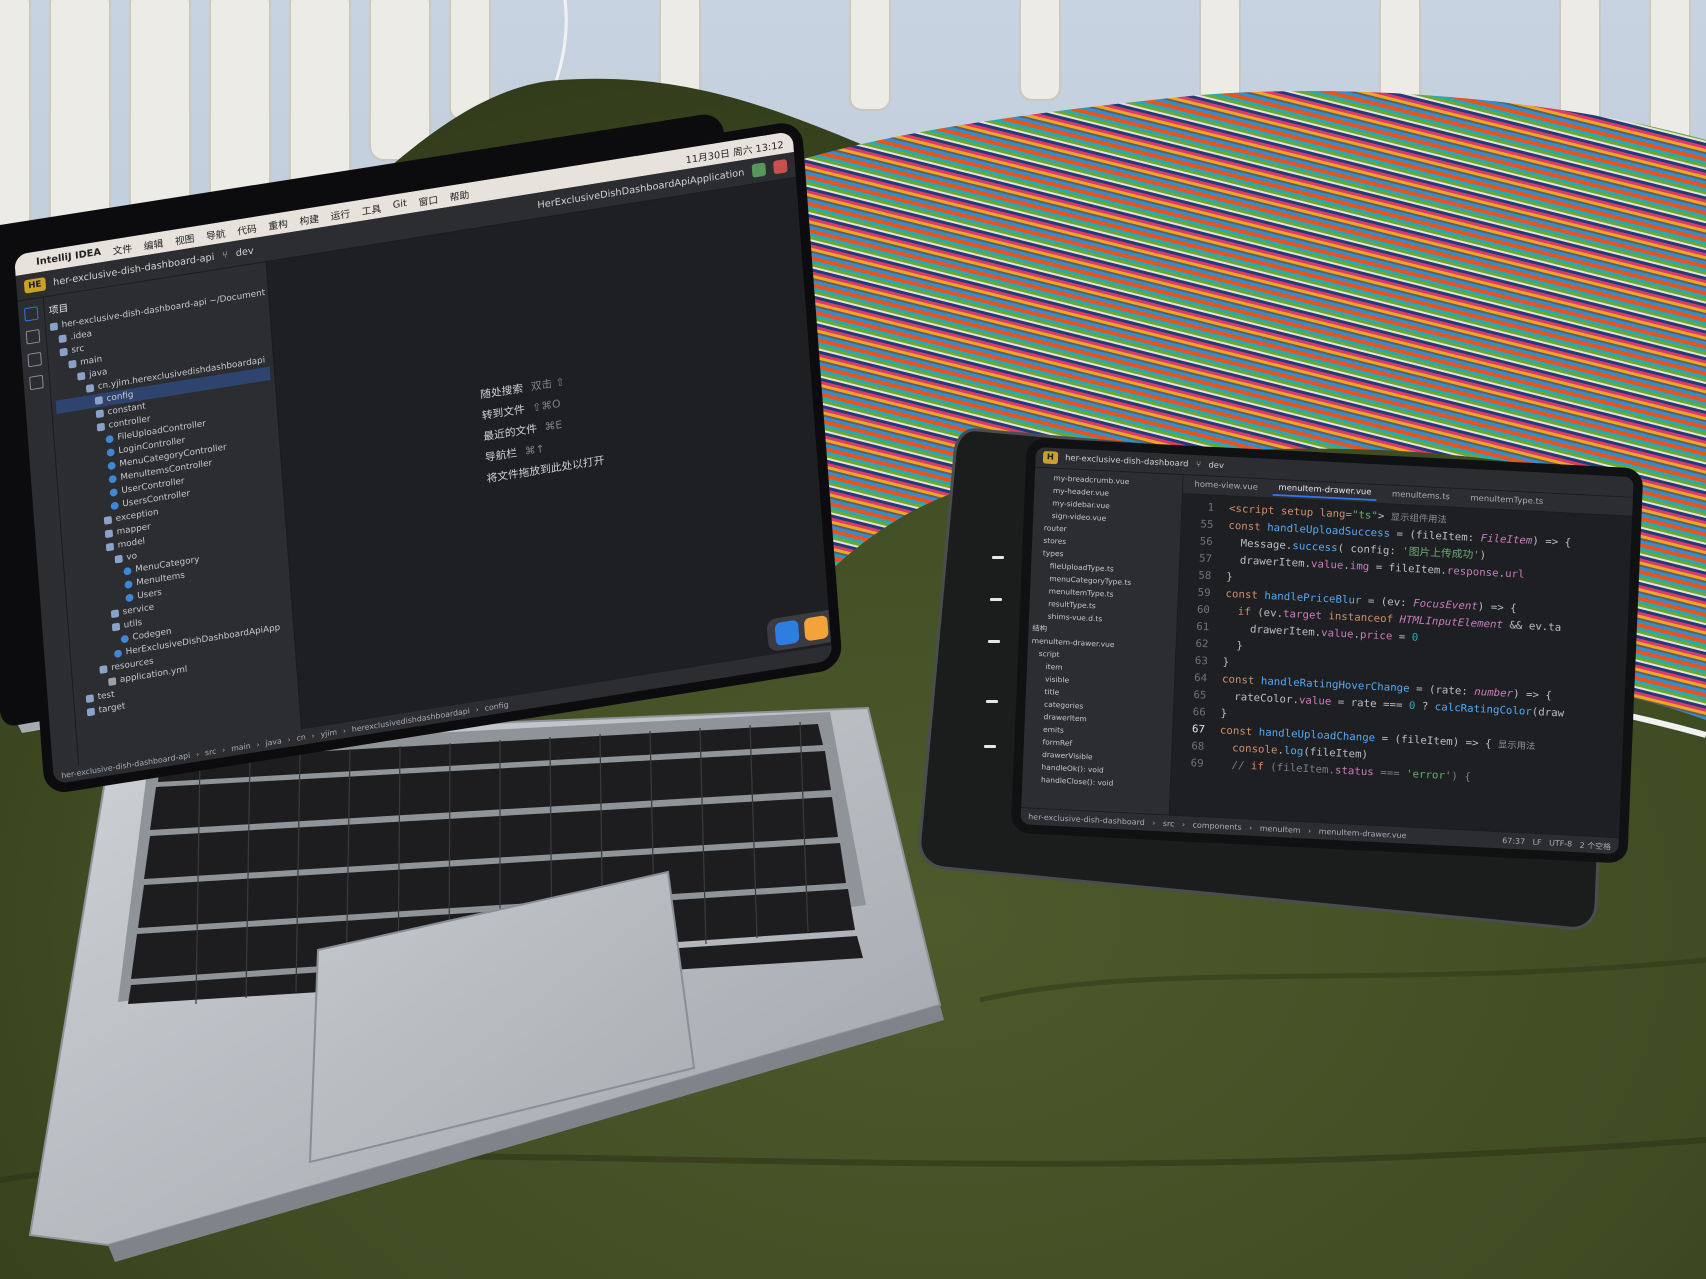  What do you see at coordinates (1325, 491) in the screenshot?
I see `editor-tab: menuItem-drawer.vue` at bounding box center [1325, 491].